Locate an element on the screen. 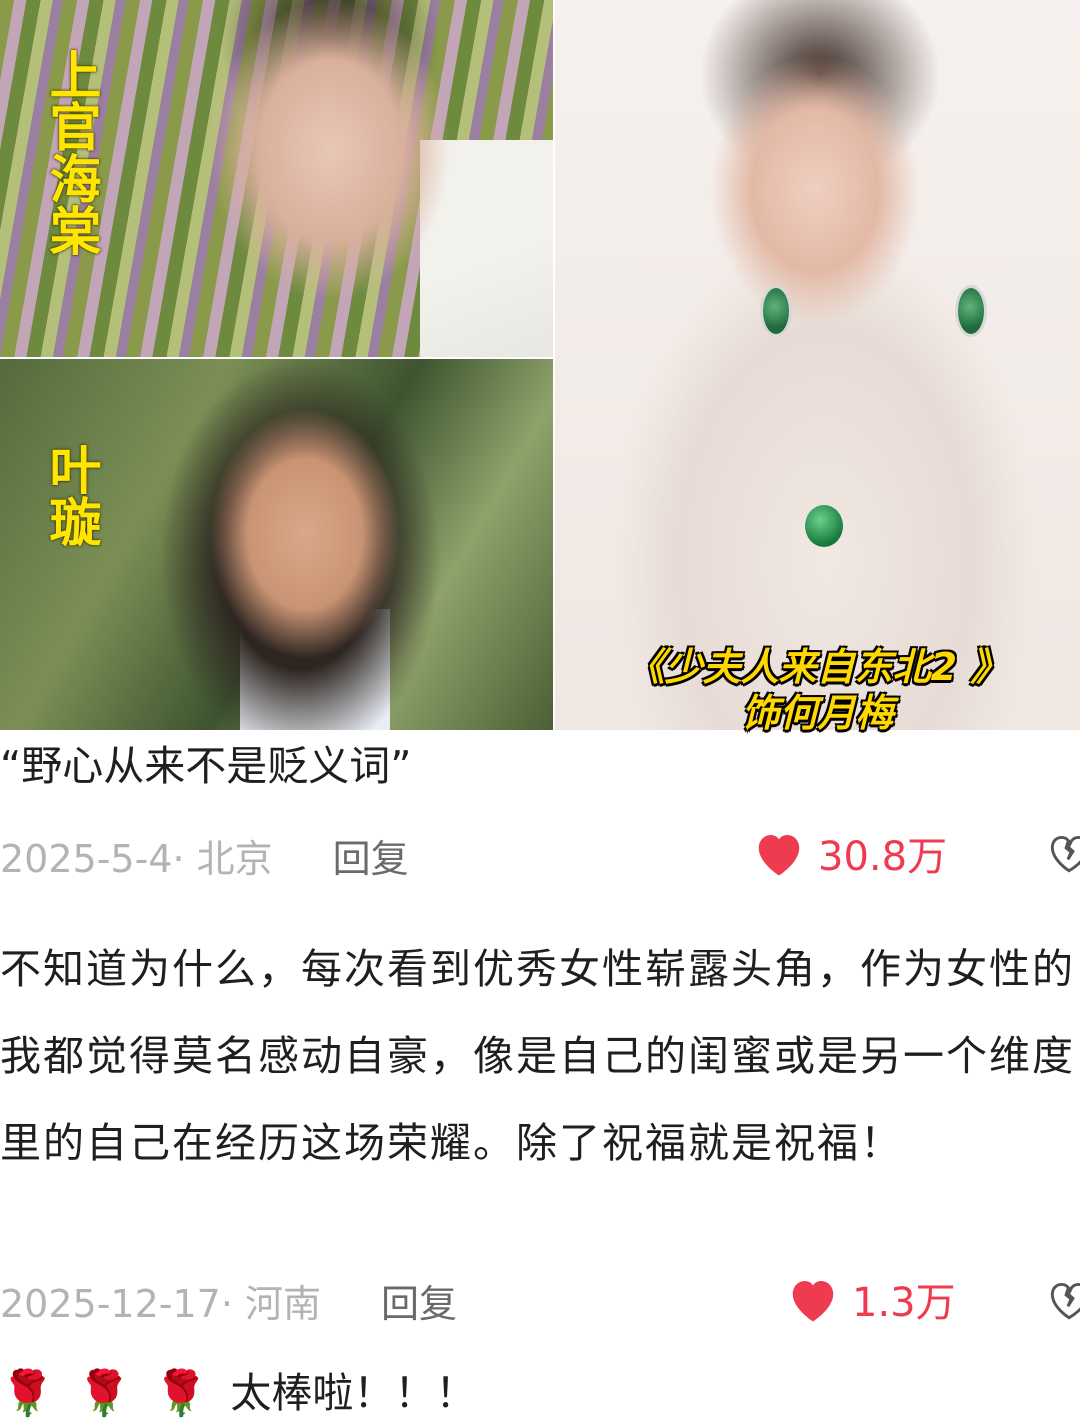 Image resolution: width=1080 pixels, height=1422 pixels. jade-pendant is located at coordinates (824, 526).